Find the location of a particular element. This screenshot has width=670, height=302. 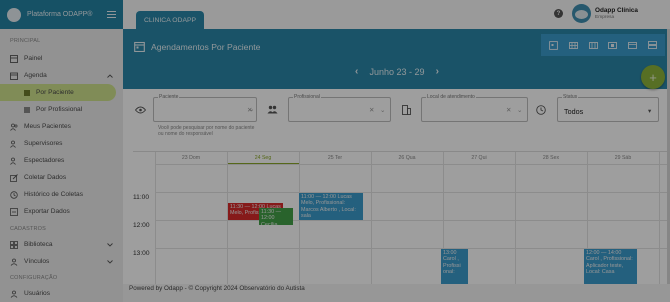

sidebar-item-coletar-dados: Coletar Dados is located at coordinates (61, 177).